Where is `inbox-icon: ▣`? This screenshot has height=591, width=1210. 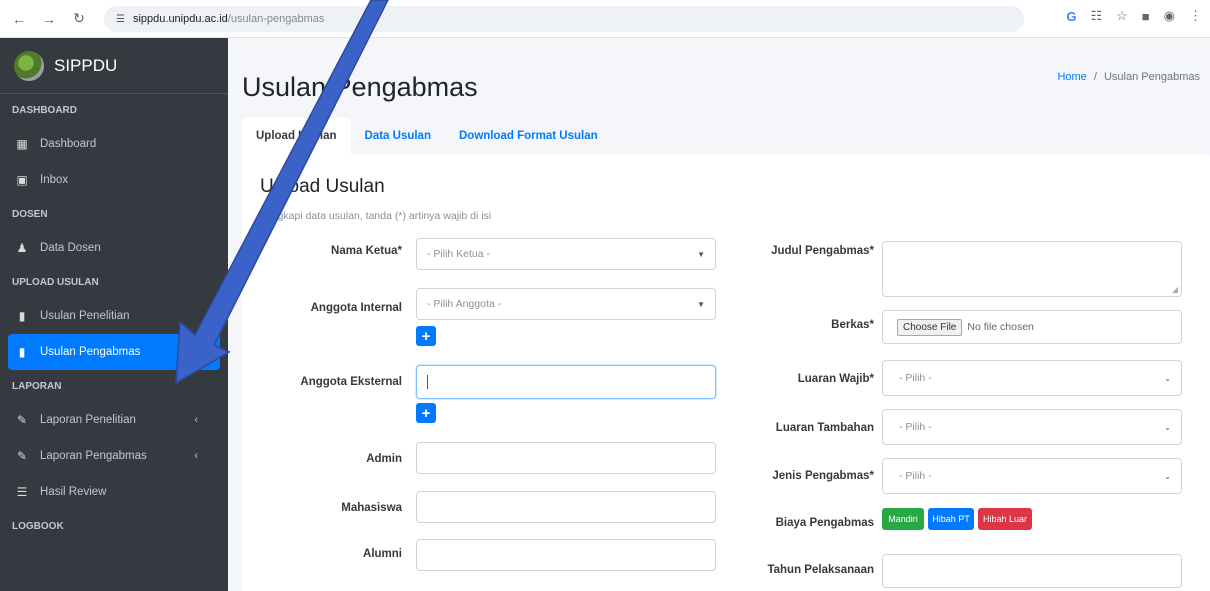 inbox-icon: ▣ is located at coordinates (22, 180).